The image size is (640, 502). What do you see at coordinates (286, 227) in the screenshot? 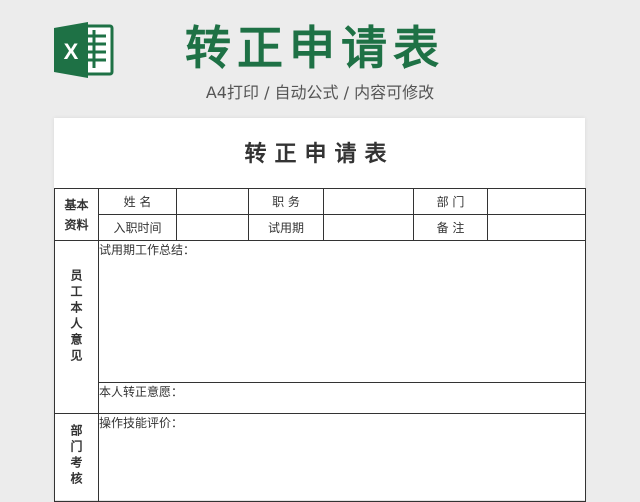
I see `probation-label: 试用期` at bounding box center [286, 227].